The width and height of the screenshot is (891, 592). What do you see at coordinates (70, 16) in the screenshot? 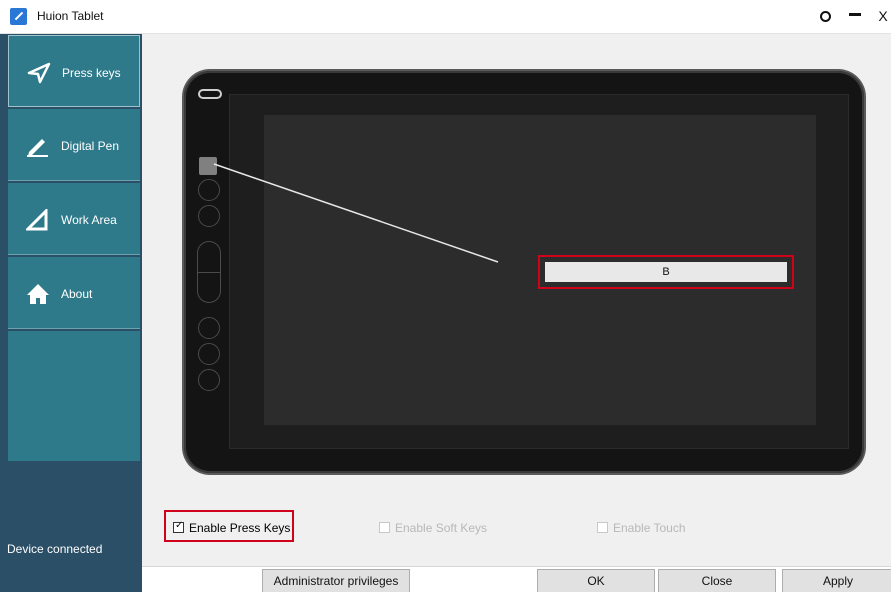
I see `window-title: Huion Tablet` at bounding box center [70, 16].